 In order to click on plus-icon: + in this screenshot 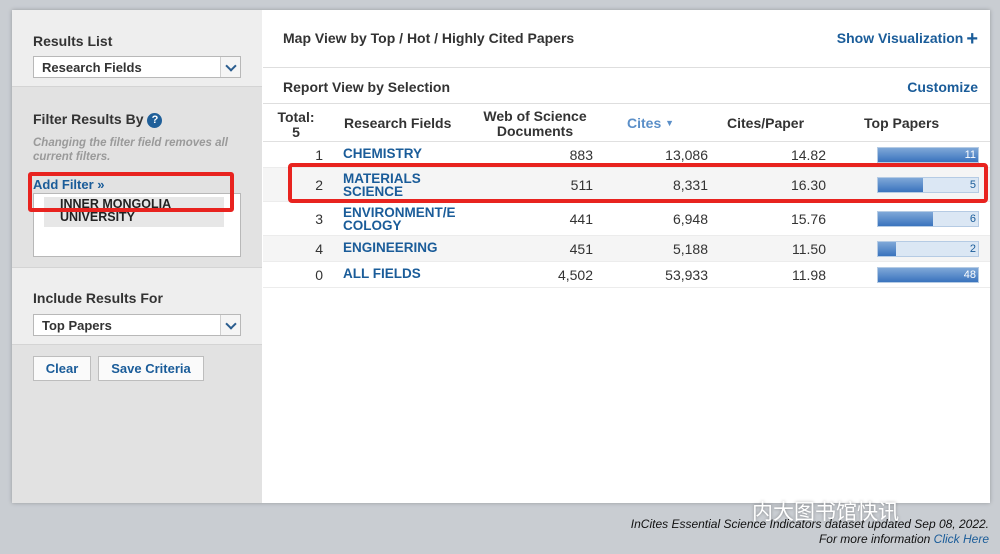, I will do `click(972, 39)`.